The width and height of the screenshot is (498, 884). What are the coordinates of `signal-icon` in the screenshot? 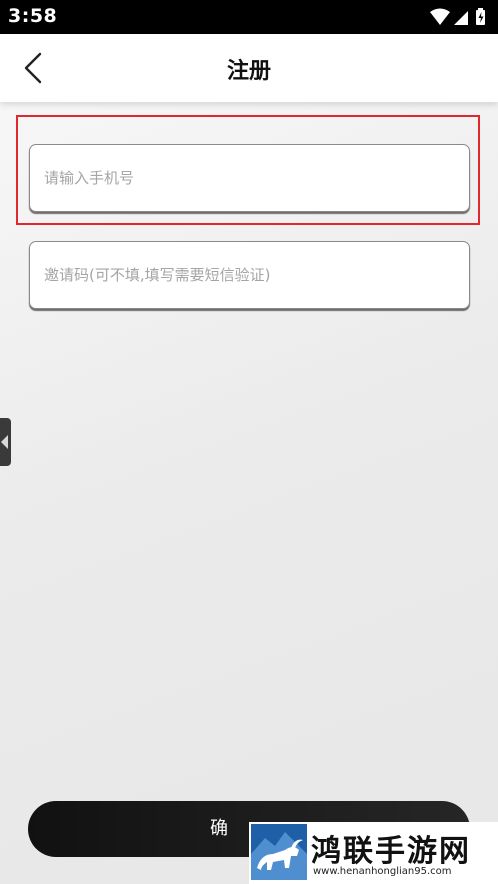 It's located at (461, 18).